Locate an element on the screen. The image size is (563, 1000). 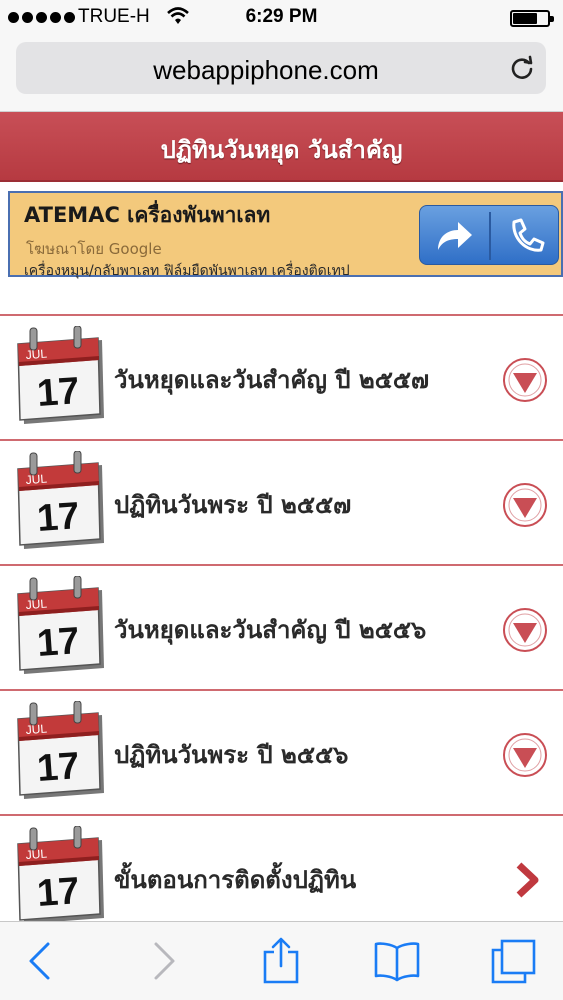
list-item-label: วันหยุดและวันสำคัญ ปี ๒๕๕๗ is located at coordinates (272, 380).